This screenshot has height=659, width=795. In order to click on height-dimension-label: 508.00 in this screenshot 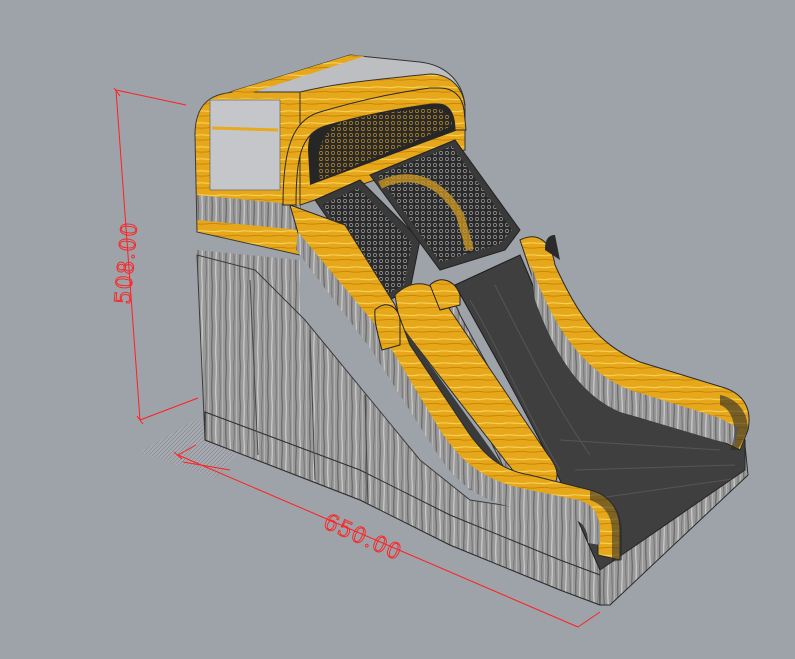, I will do `click(127, 263)`.